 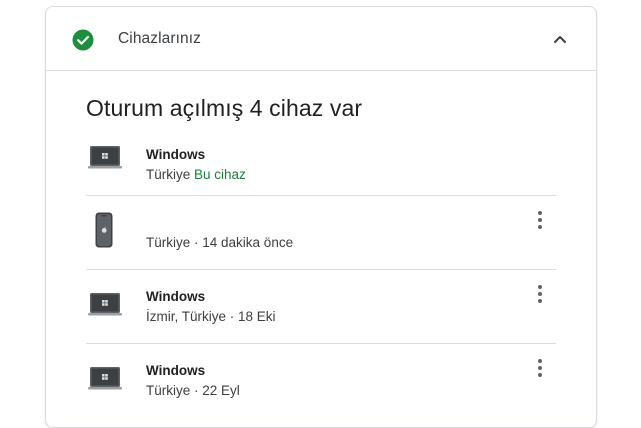 What do you see at coordinates (321, 165) in the screenshot?
I see `device-row: Windows Türkiye Bu cihaz` at bounding box center [321, 165].